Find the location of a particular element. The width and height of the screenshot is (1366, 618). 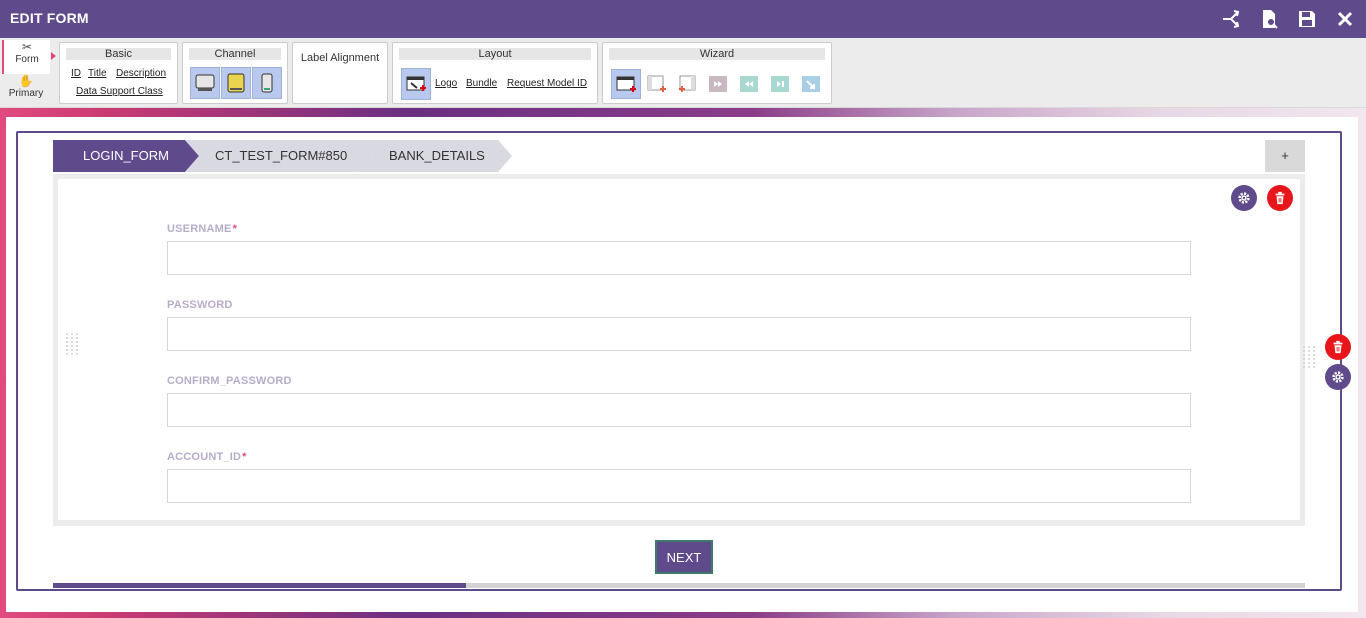

wizard-progress-bar is located at coordinates (679, 585).